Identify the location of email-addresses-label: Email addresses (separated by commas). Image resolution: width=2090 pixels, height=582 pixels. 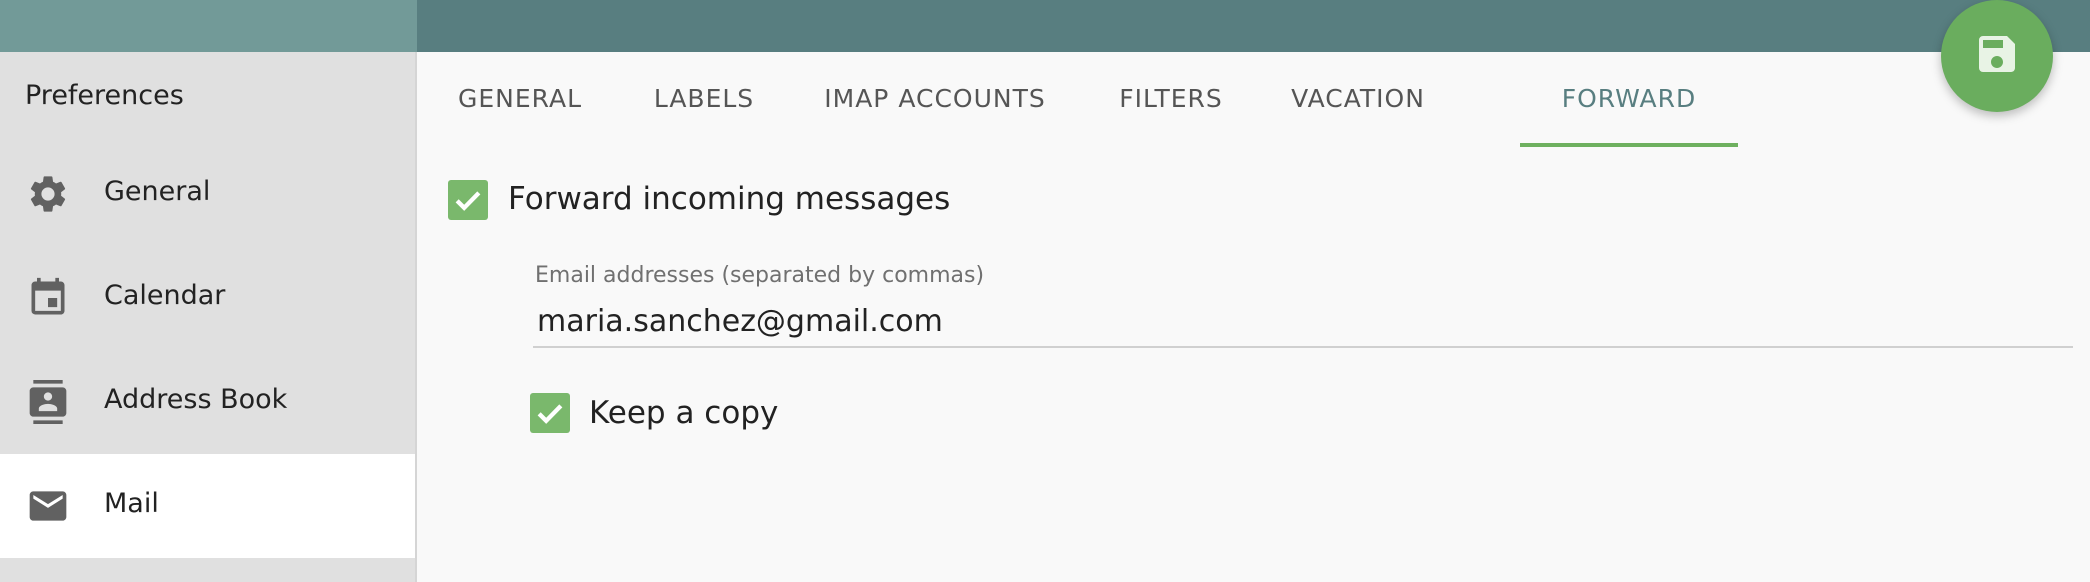
(760, 275).